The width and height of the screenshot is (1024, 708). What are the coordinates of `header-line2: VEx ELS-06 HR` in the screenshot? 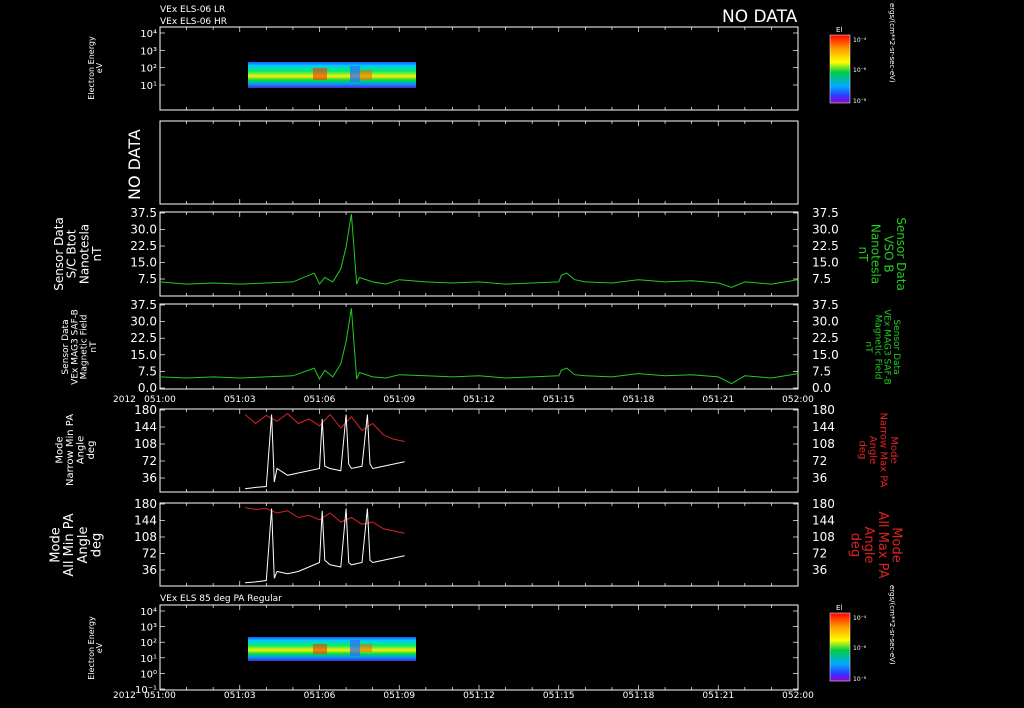 It's located at (193, 22).